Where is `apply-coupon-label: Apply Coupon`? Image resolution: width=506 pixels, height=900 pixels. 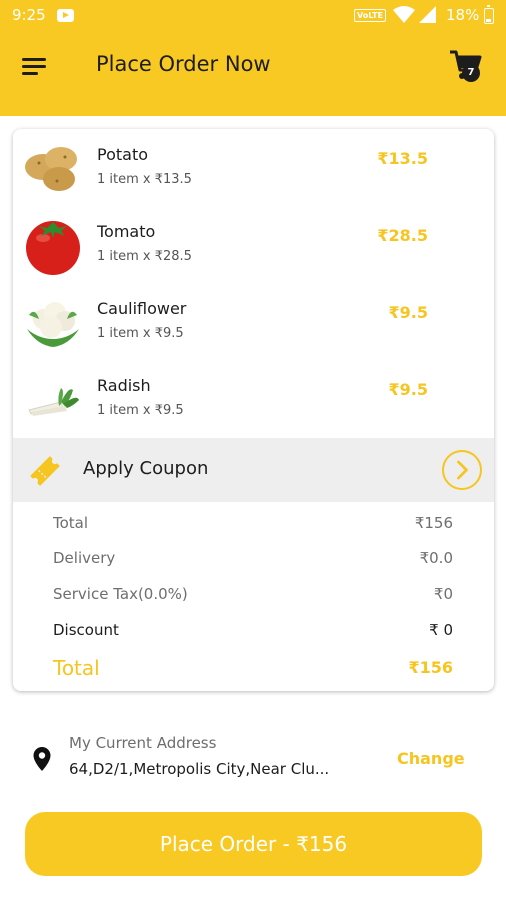 apply-coupon-label: Apply Coupon is located at coordinates (146, 468).